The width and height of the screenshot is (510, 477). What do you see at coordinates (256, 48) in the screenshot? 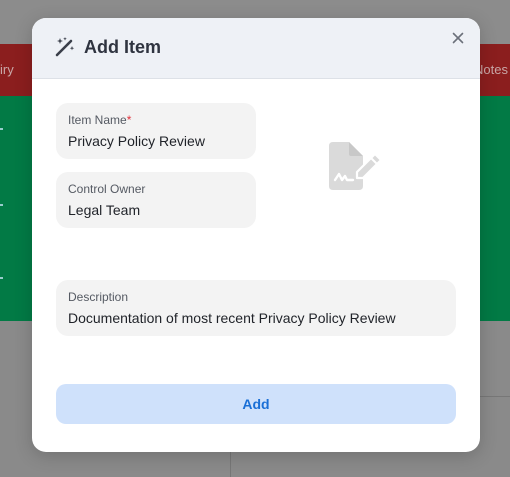
I see `modal-header: Add Item` at bounding box center [256, 48].